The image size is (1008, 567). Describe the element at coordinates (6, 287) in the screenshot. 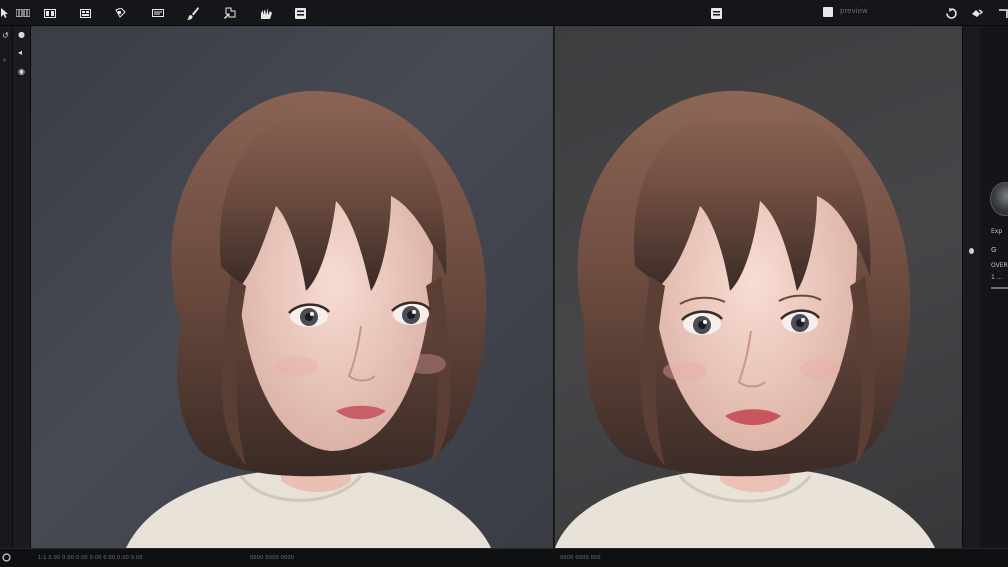

I see `left-rail-outer: ↺ ◦` at that location.